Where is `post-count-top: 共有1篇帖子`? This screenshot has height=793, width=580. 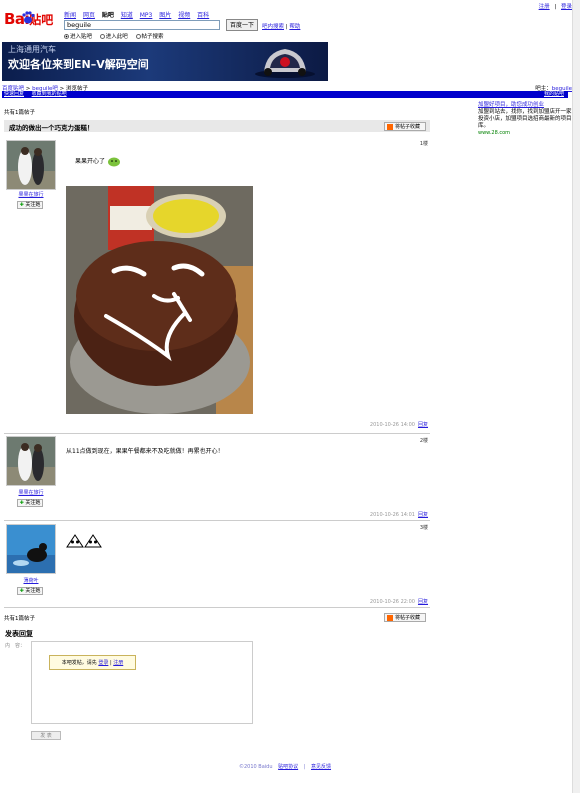
post-count-top: 共有1篇帖子 is located at coordinates (19, 113).